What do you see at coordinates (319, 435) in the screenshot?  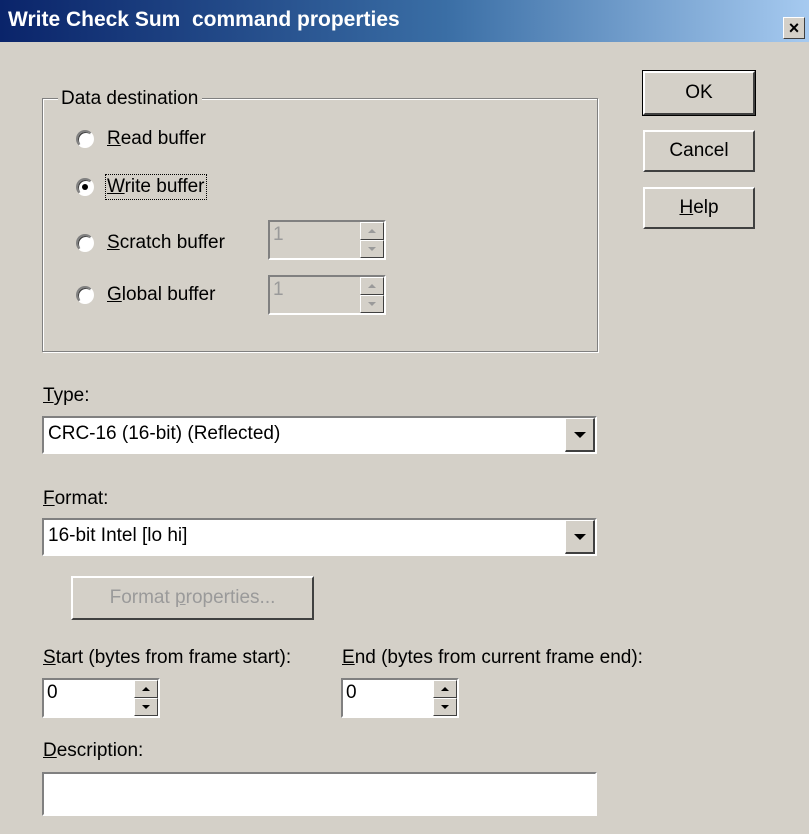 I see `type-select: CRC-16 (16-bit) (Reflected)` at bounding box center [319, 435].